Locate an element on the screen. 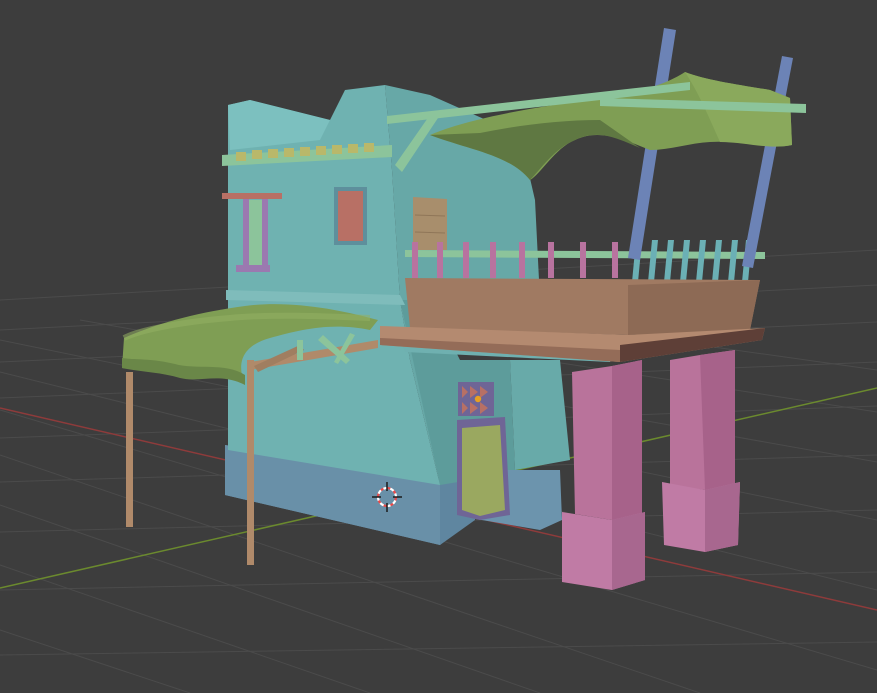 The height and width of the screenshot is (693, 877). left-post-back is located at coordinates (129, 449).